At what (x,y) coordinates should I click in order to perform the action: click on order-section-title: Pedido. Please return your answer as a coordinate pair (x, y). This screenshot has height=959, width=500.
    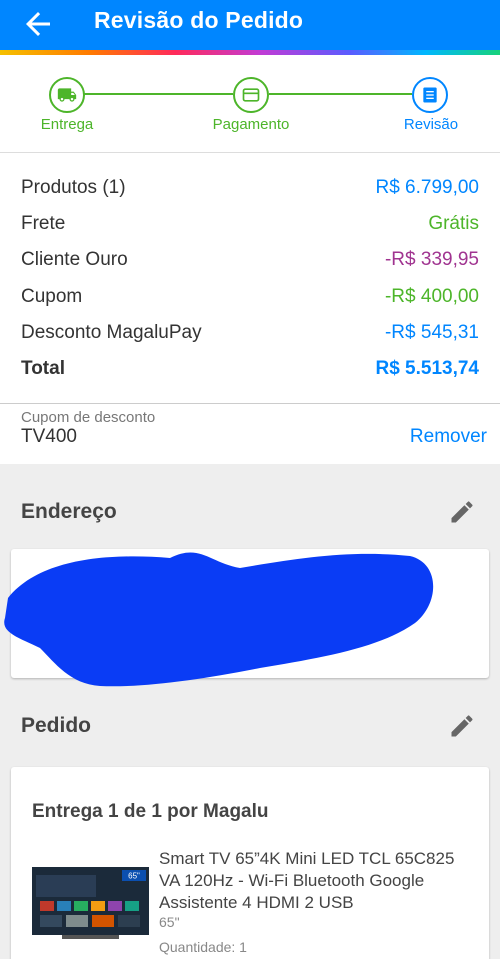
    Looking at the image, I should click on (56, 725).